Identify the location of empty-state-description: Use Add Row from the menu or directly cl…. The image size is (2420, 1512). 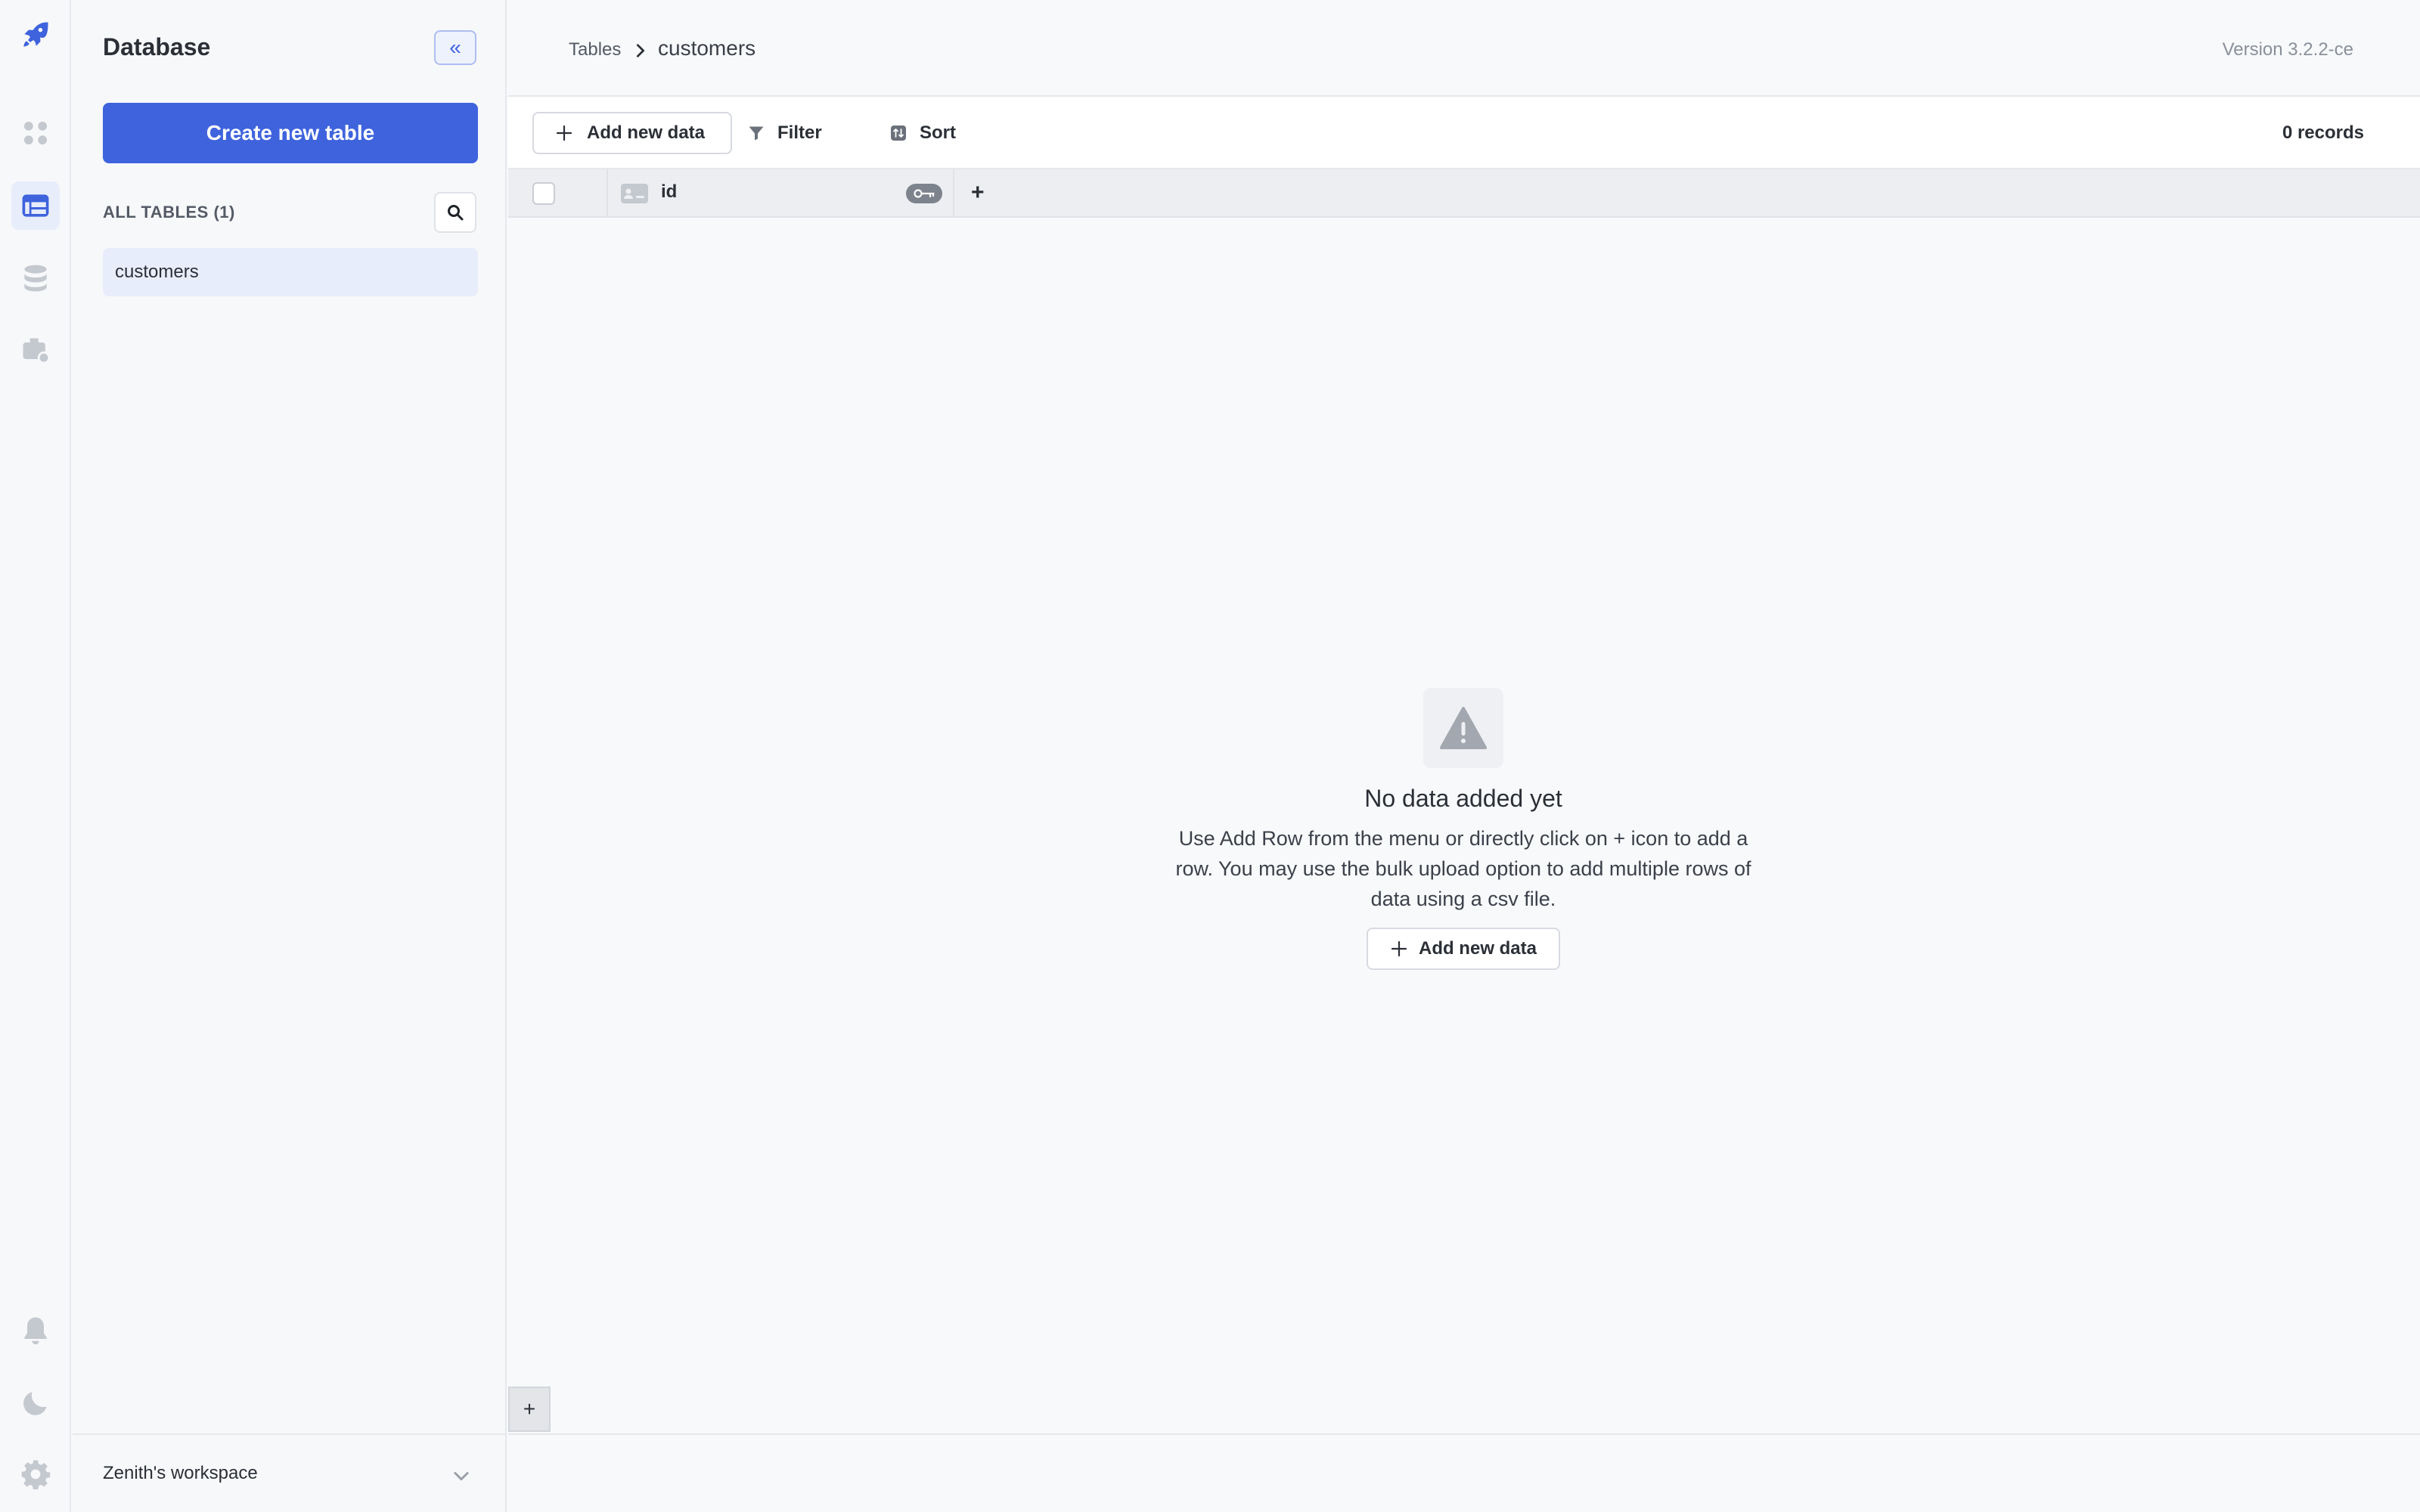
(1463, 868).